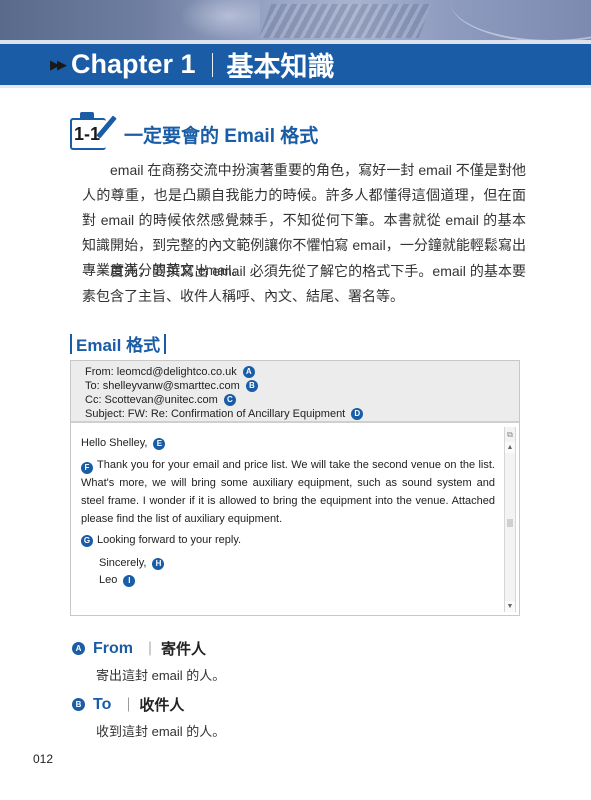  Describe the element at coordinates (158, 563) in the screenshot. I see `marker-h-icon: H` at that location.